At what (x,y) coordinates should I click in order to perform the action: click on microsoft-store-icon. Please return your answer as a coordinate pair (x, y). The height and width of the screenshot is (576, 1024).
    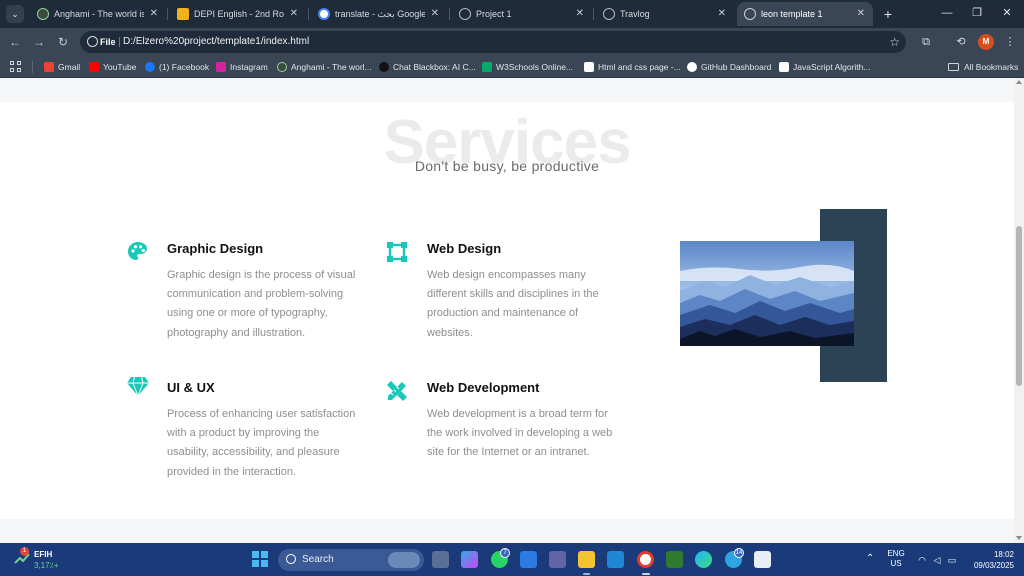
    Looking at the image, I should click on (762, 559).